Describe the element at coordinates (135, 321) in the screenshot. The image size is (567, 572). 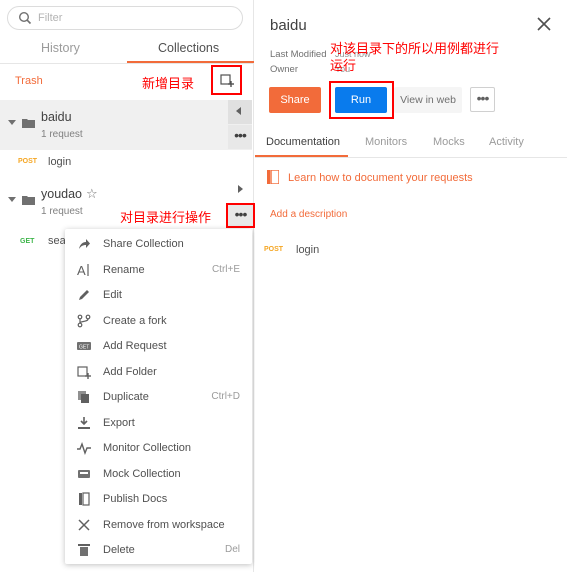
I see `menu-item-label: Create a fork` at that location.